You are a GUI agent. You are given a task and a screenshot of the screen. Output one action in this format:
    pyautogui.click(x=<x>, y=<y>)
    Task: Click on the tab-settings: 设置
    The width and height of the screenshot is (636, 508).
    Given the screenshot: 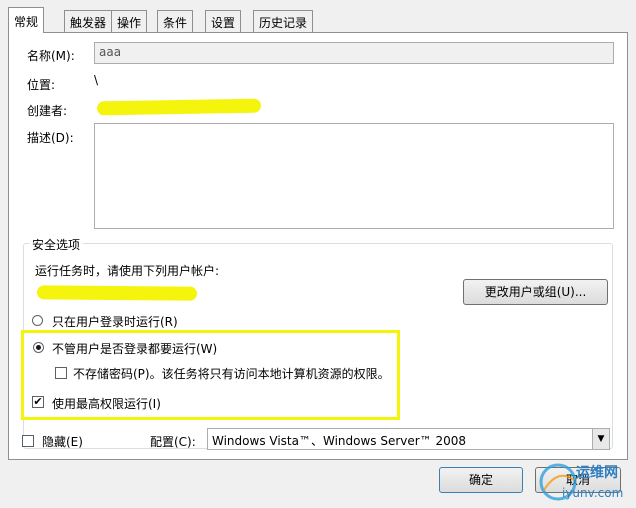 What is the action you would take?
    pyautogui.click(x=223, y=21)
    